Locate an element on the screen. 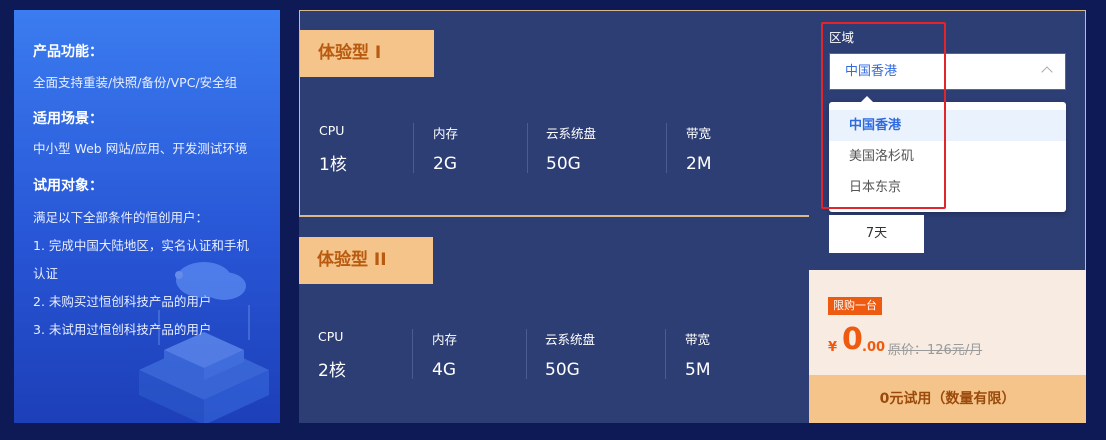  free-trial-button: 0元试用（数量有限） is located at coordinates (947, 399).